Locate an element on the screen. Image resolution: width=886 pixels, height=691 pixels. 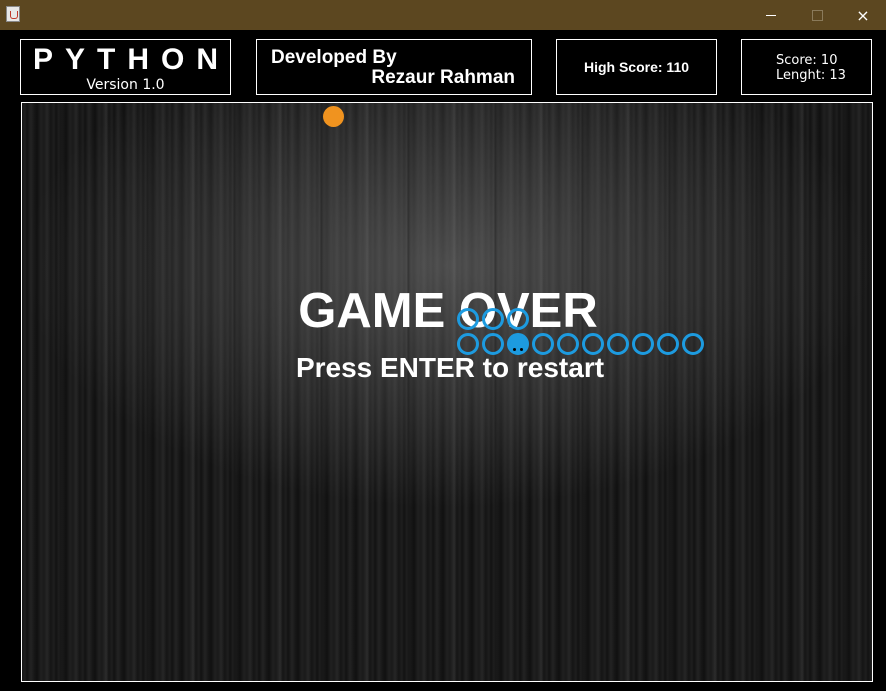
game-title: PYTHON is located at coordinates (132, 59).